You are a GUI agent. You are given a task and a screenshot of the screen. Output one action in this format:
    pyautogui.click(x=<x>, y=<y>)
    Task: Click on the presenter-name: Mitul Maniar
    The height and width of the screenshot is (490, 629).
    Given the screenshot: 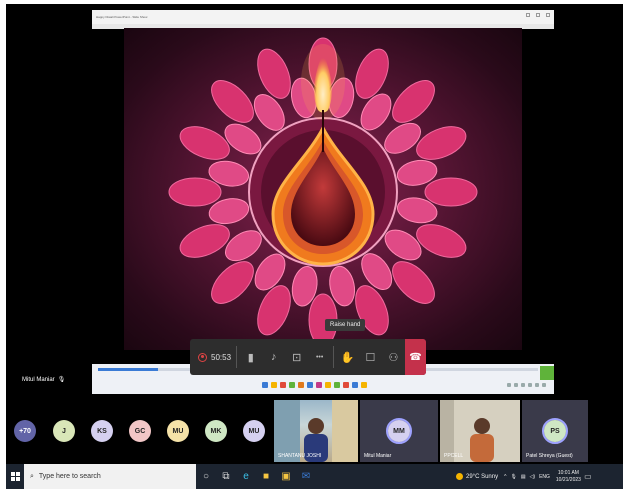 What is the action you would take?
    pyautogui.click(x=38, y=379)
    